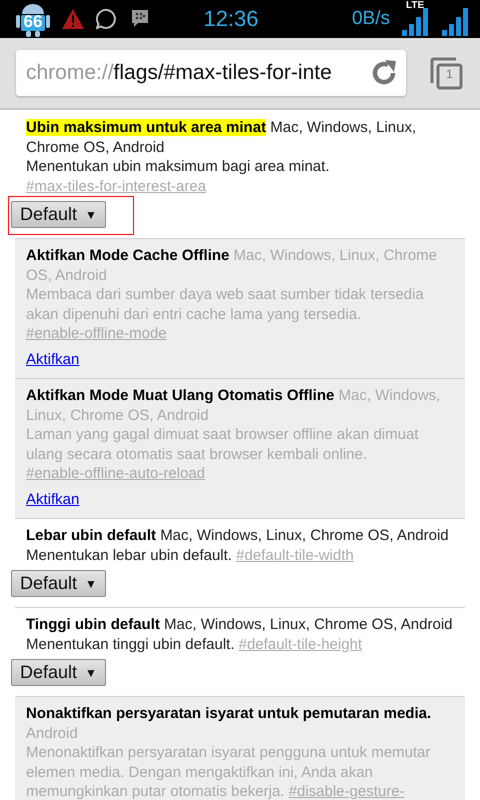 This screenshot has height=800, width=480. What do you see at coordinates (231, 19) in the screenshot?
I see `clock: 12:36` at bounding box center [231, 19].